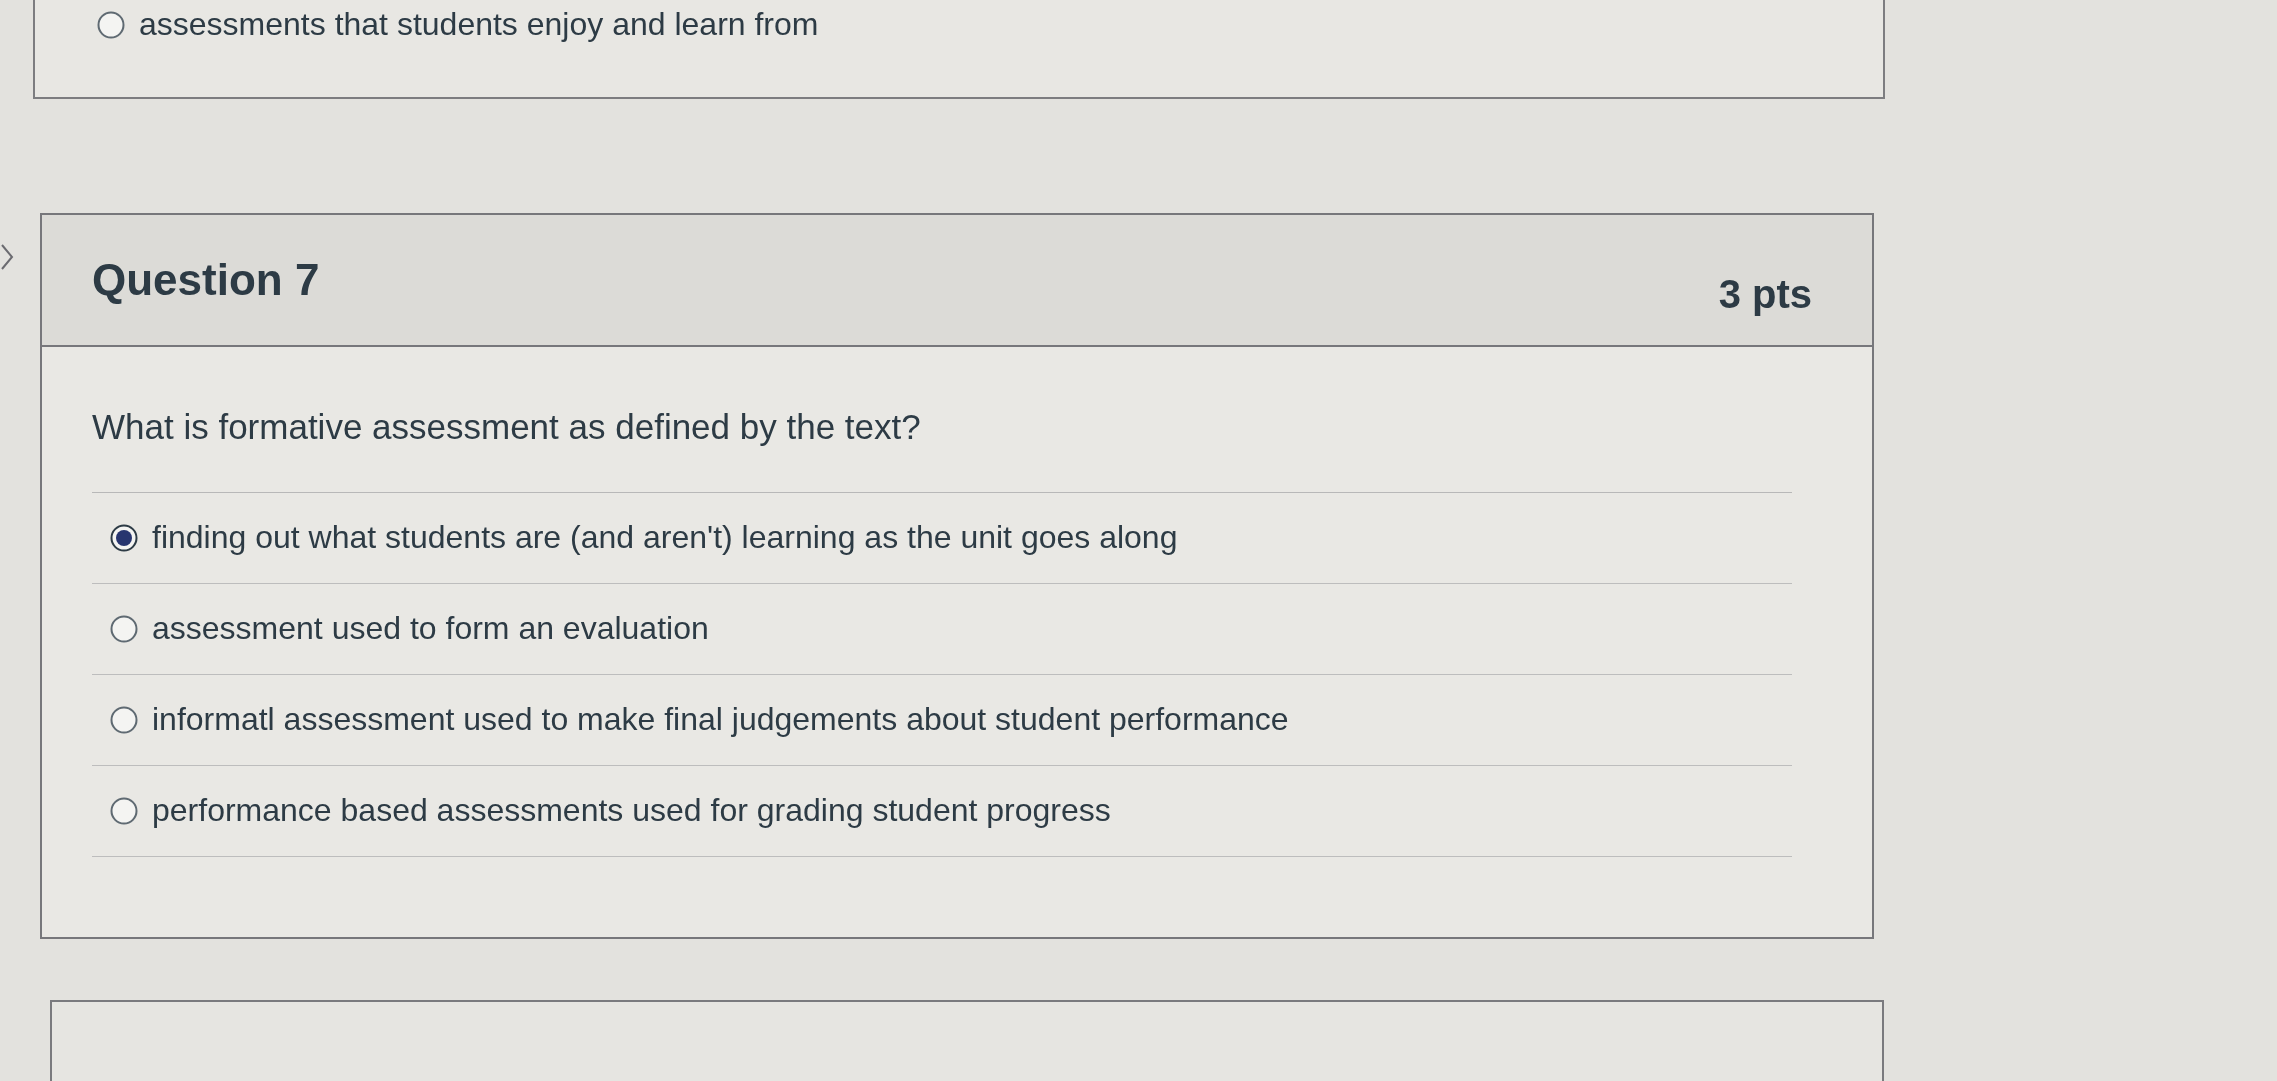  I want to click on answer-text: assessment used to form an evaluation, so click(430, 629).